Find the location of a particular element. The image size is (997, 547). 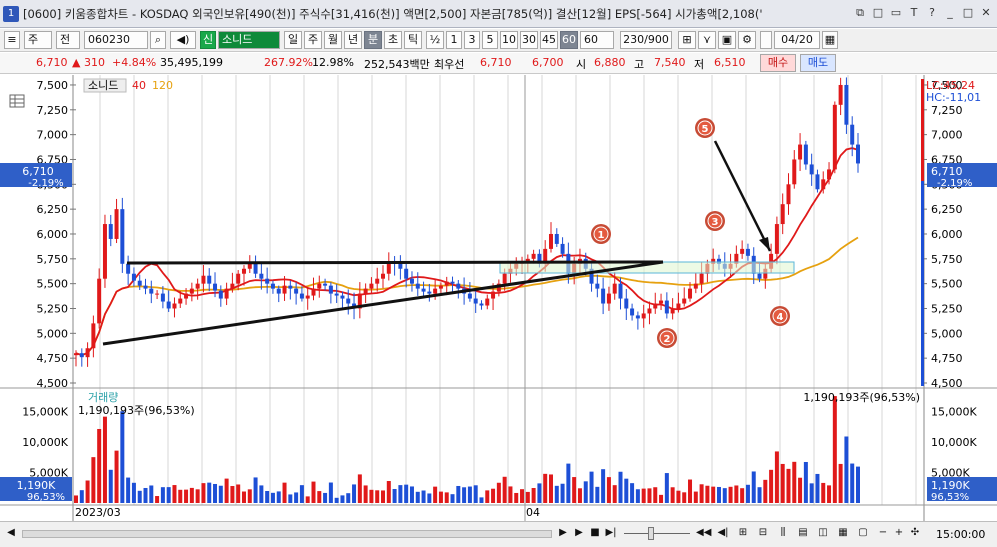

link-icon: ⧉ is located at coordinates (860, 13).